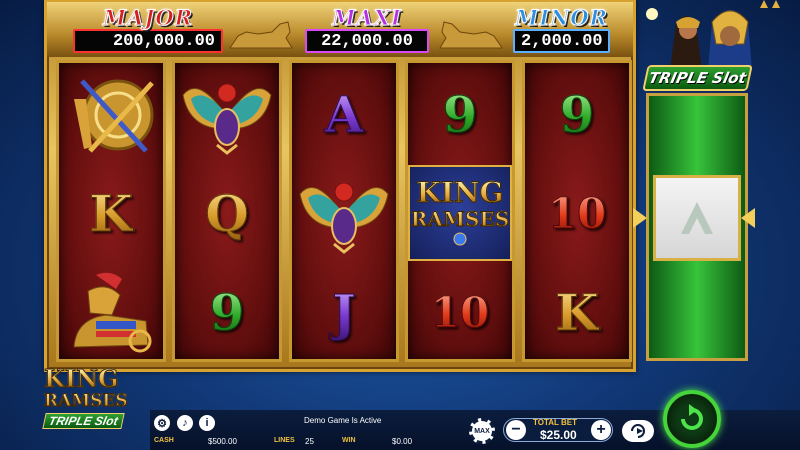  Describe the element at coordinates (601, 430) in the screenshot. I see `increase-bet-button: +` at that location.